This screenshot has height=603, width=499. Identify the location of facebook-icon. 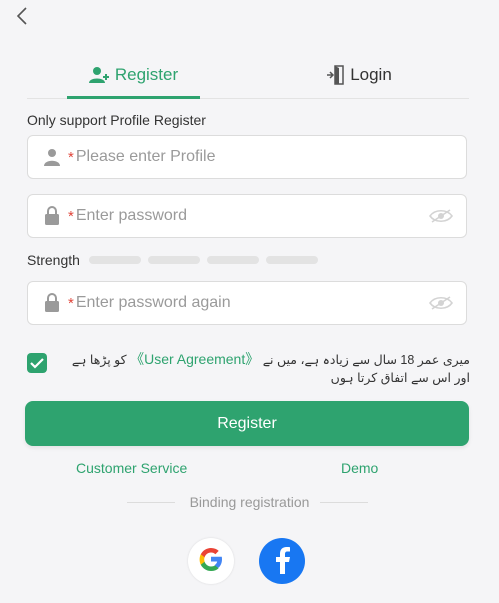
(282, 561).